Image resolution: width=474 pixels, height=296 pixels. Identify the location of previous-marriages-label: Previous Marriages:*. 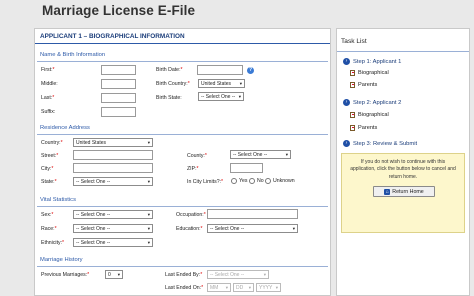
(65, 275).